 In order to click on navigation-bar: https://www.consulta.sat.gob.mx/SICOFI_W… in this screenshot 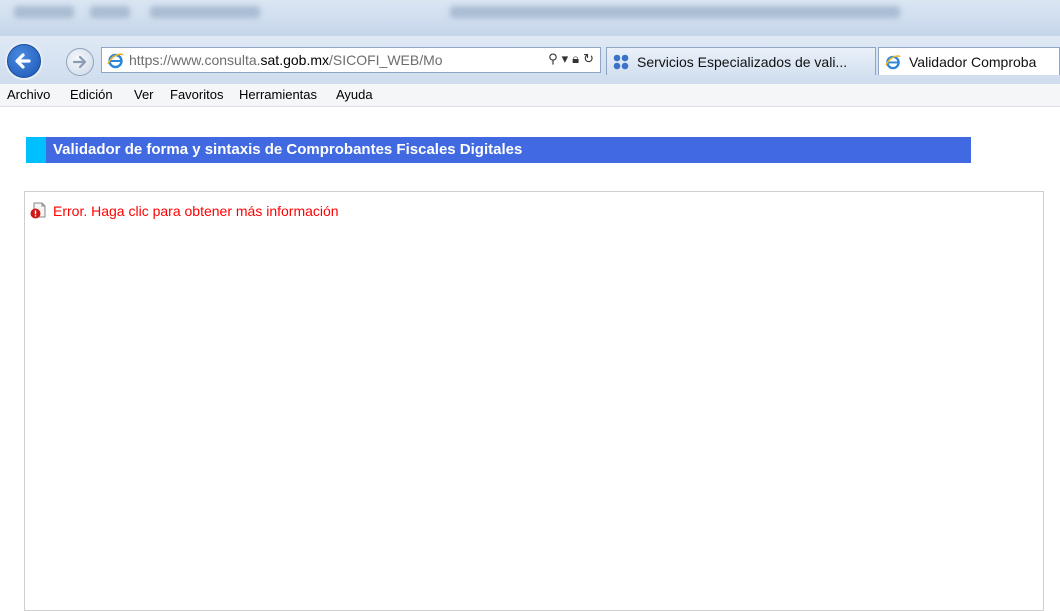, I will do `click(530, 60)`.